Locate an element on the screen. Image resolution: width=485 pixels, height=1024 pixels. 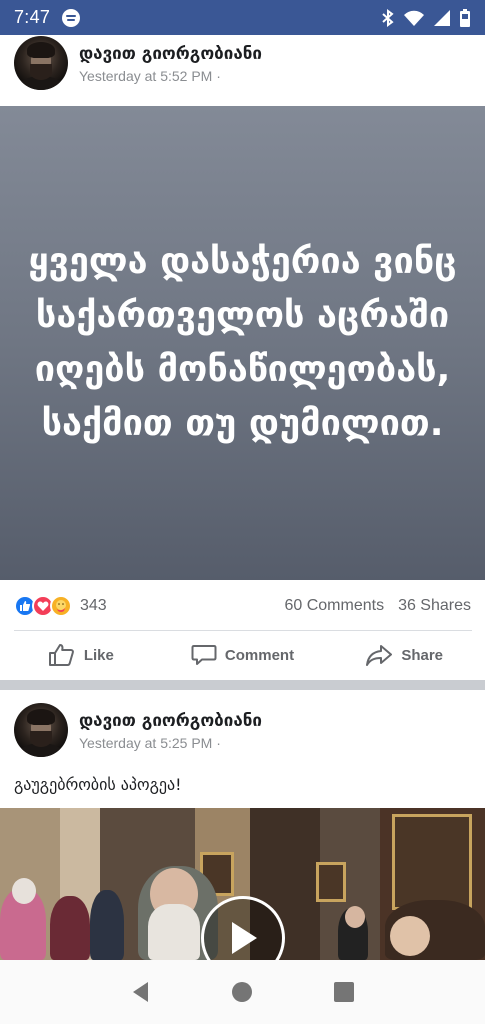
share-label: Share is located at coordinates (422, 655).